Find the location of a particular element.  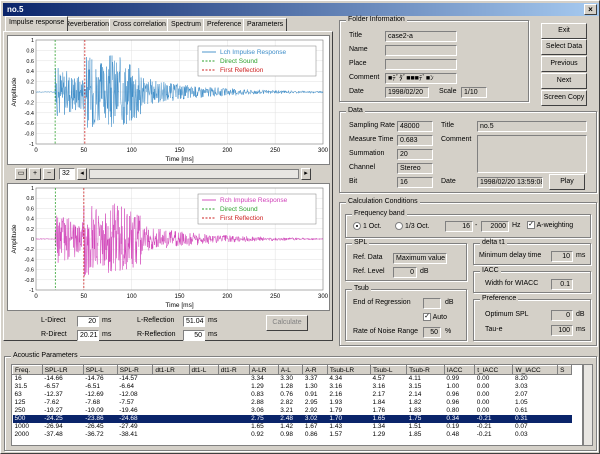

column-header: IACC is located at coordinates (459, 370).